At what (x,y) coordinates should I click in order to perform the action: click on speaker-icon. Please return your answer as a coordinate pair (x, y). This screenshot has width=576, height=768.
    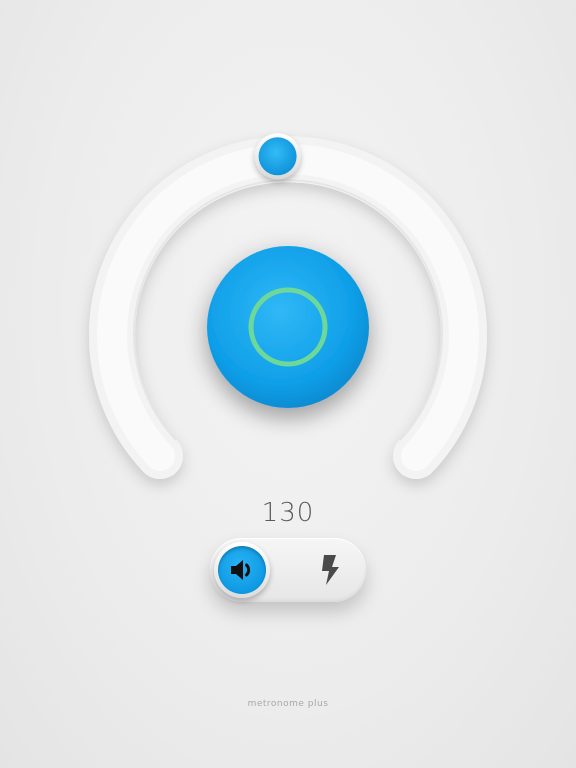
    Looking at the image, I should click on (241, 570).